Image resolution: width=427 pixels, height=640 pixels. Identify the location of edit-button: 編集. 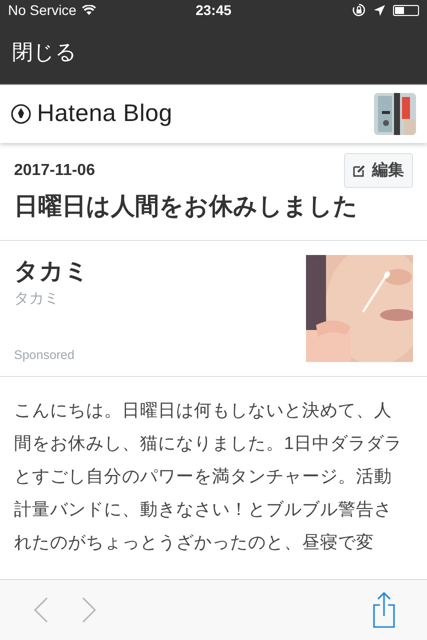
(378, 170).